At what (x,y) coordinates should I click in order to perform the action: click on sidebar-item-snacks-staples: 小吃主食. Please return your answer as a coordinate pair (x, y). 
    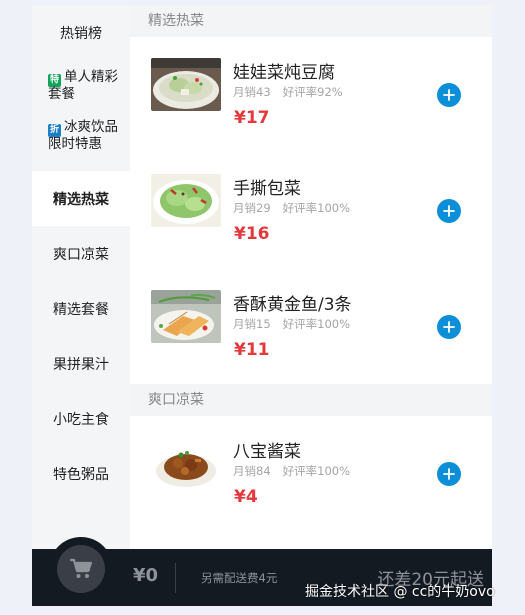
    Looking at the image, I should click on (81, 418).